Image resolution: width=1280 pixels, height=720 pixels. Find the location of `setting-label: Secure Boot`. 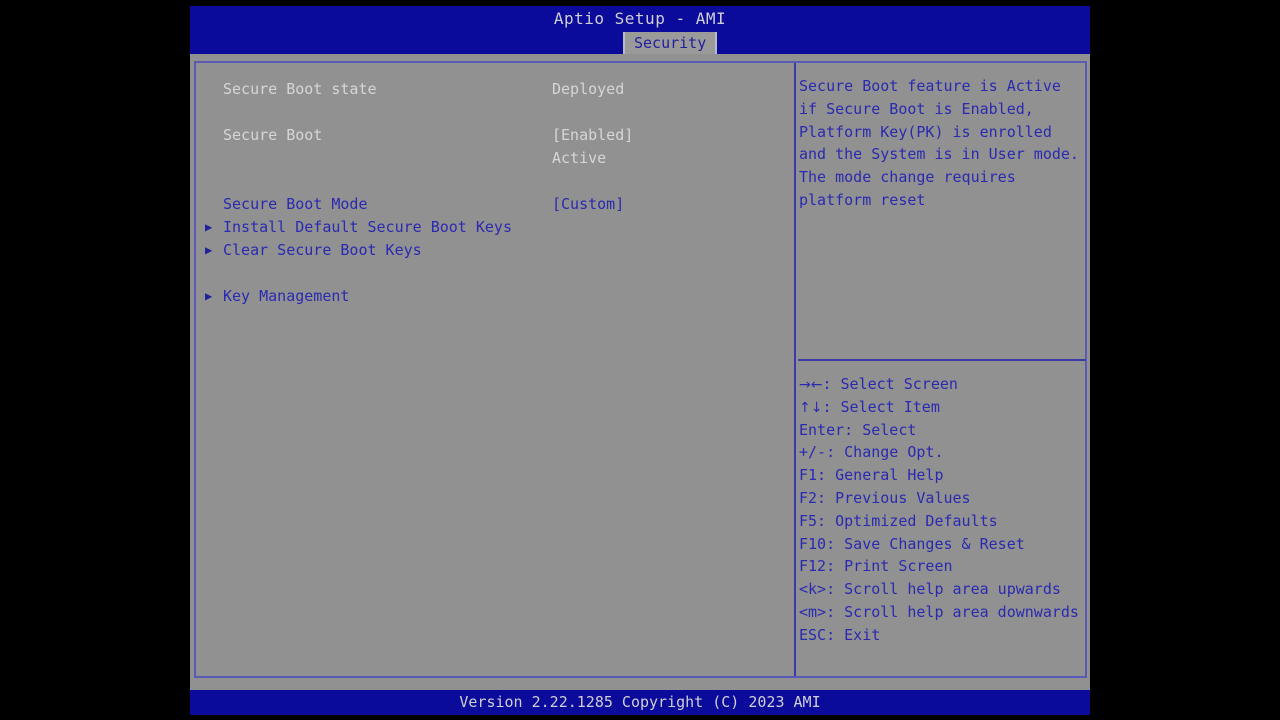

setting-label: Secure Boot is located at coordinates (273, 135).